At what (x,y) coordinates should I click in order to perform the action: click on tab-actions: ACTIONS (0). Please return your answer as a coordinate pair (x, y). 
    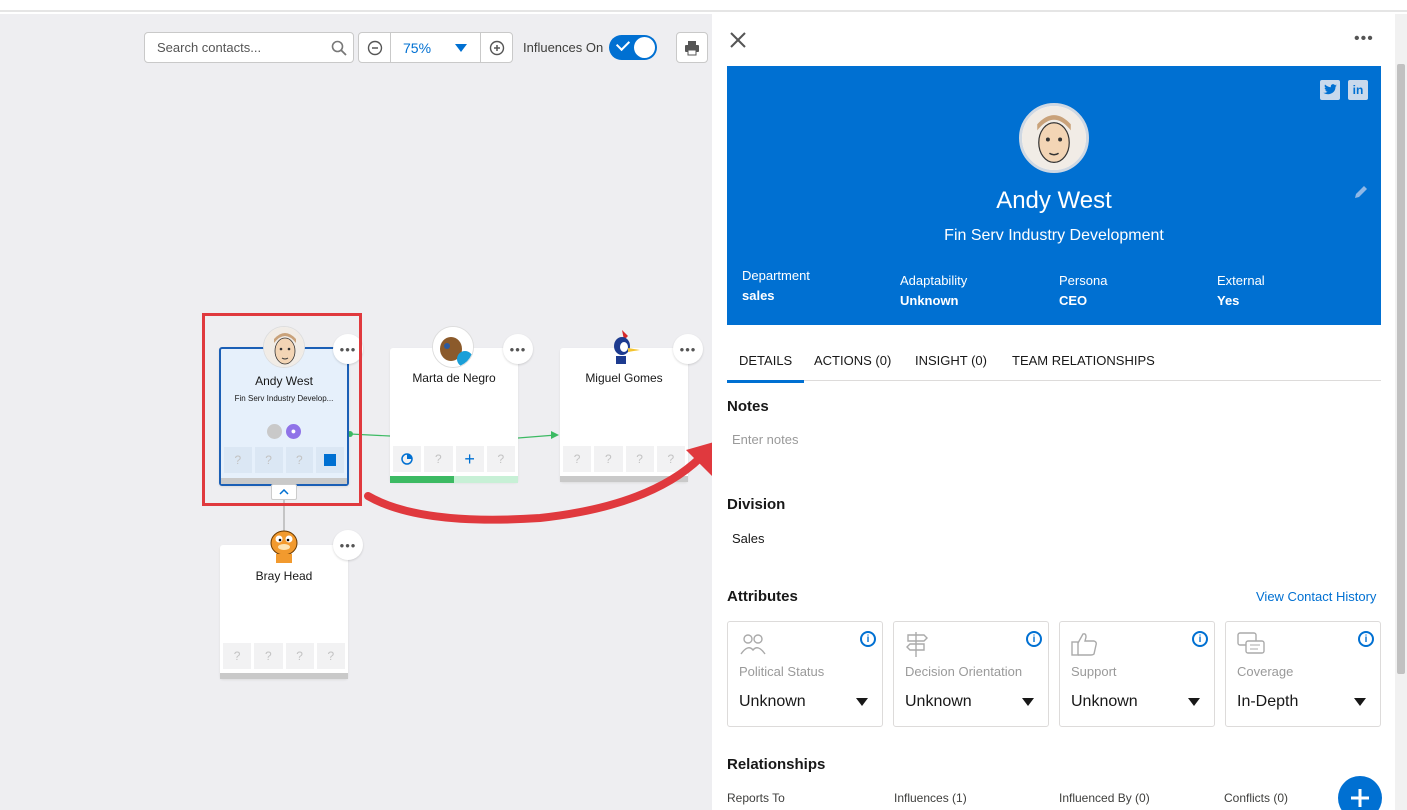
    Looking at the image, I should click on (852, 360).